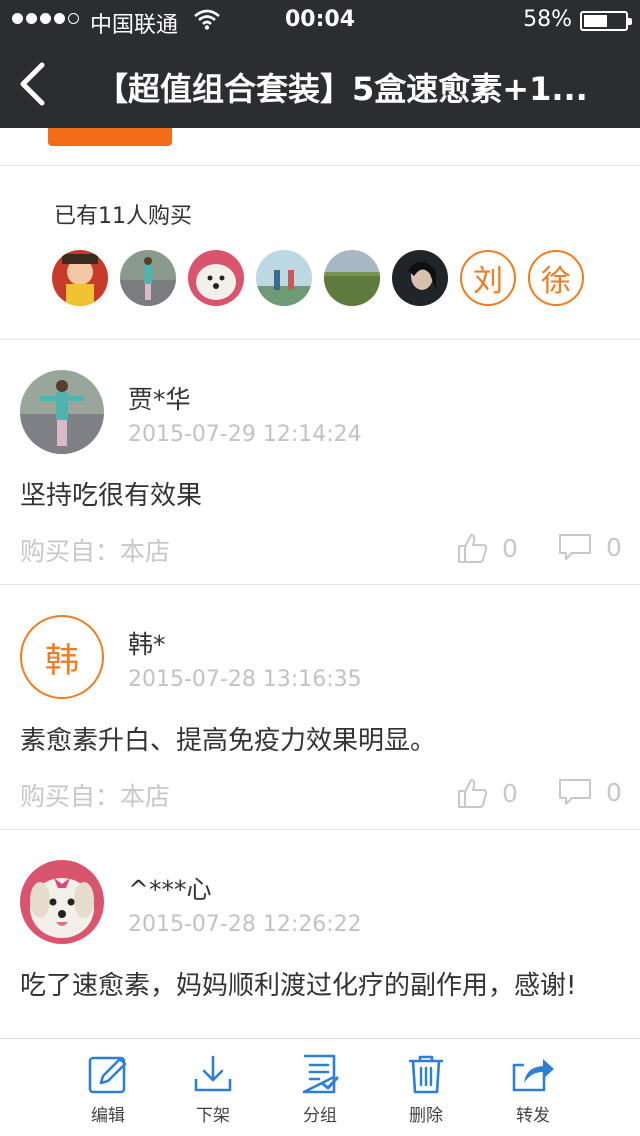  I want to click on bottom-toolbar: 编辑 下架 分组 删除 转发, so click(320, 1087).